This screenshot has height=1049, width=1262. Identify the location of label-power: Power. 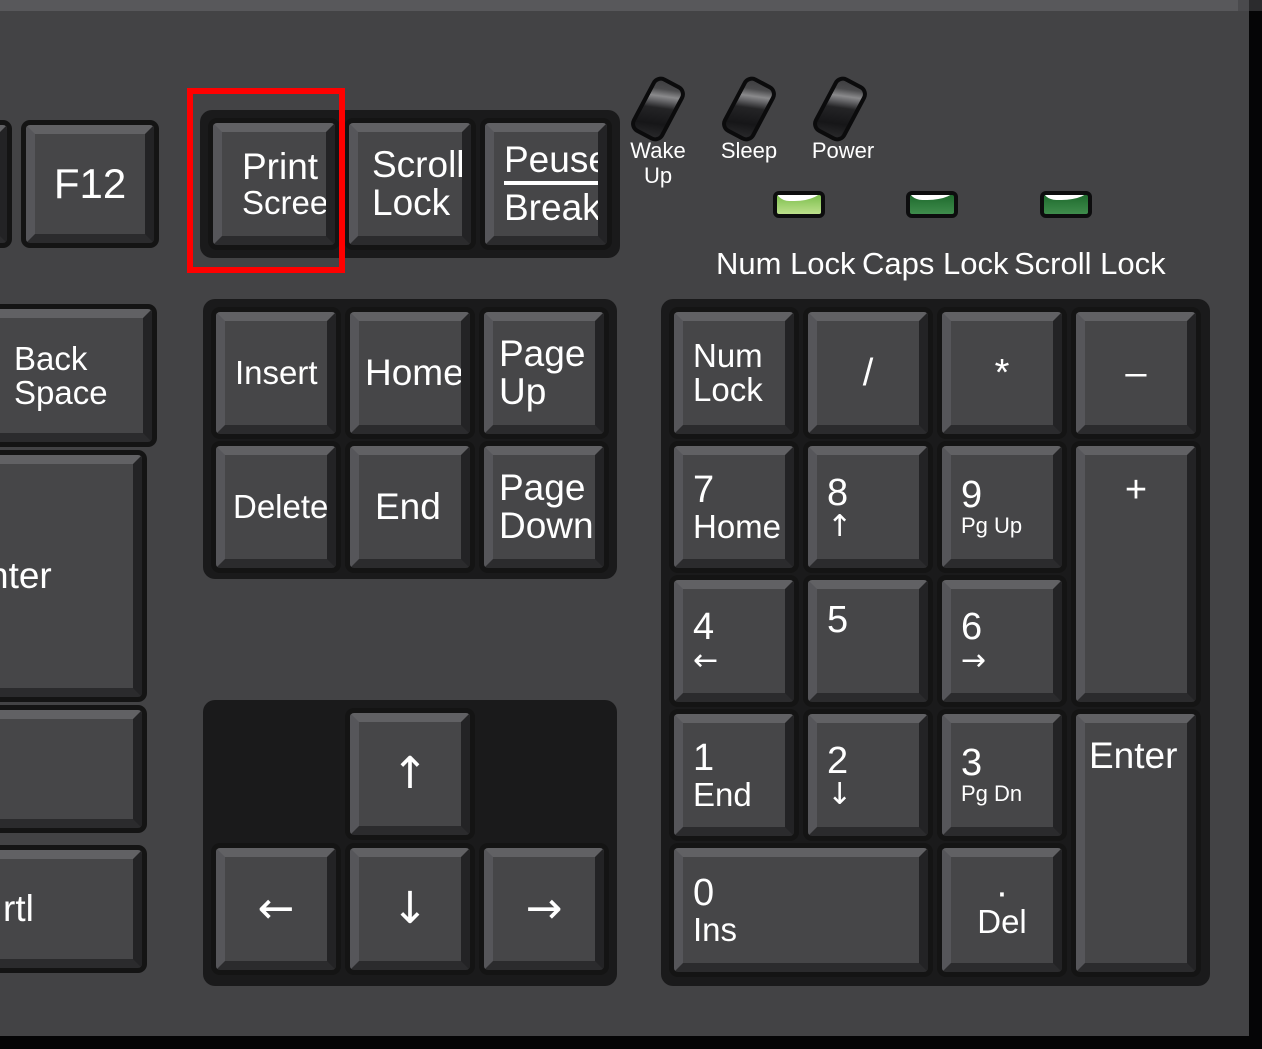
(843, 150).